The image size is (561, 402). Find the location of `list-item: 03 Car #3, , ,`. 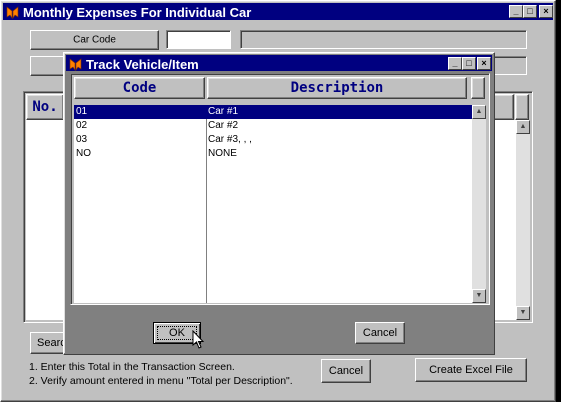

list-item: 03 Car #3, , , is located at coordinates (273, 140).